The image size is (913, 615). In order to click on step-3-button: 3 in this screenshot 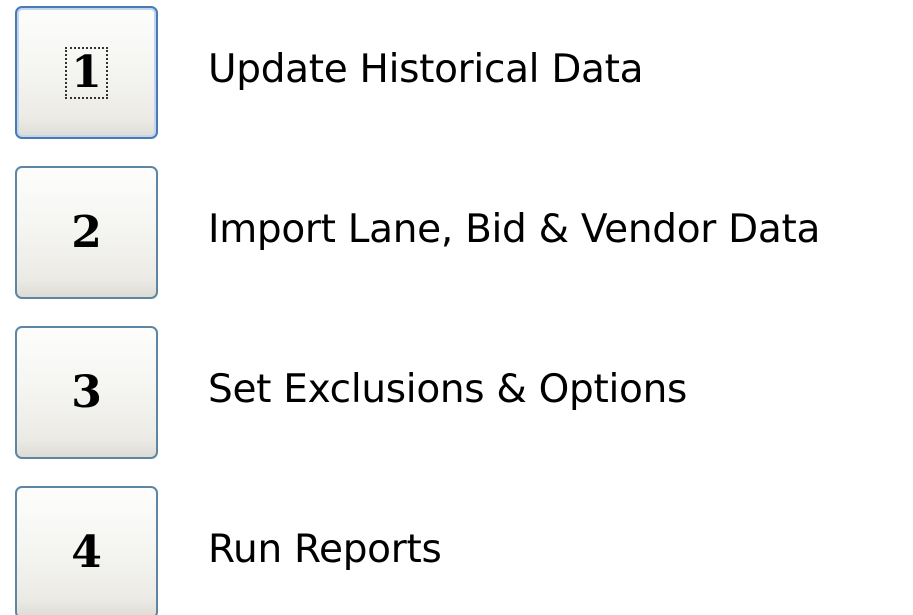, I will do `click(86, 392)`.